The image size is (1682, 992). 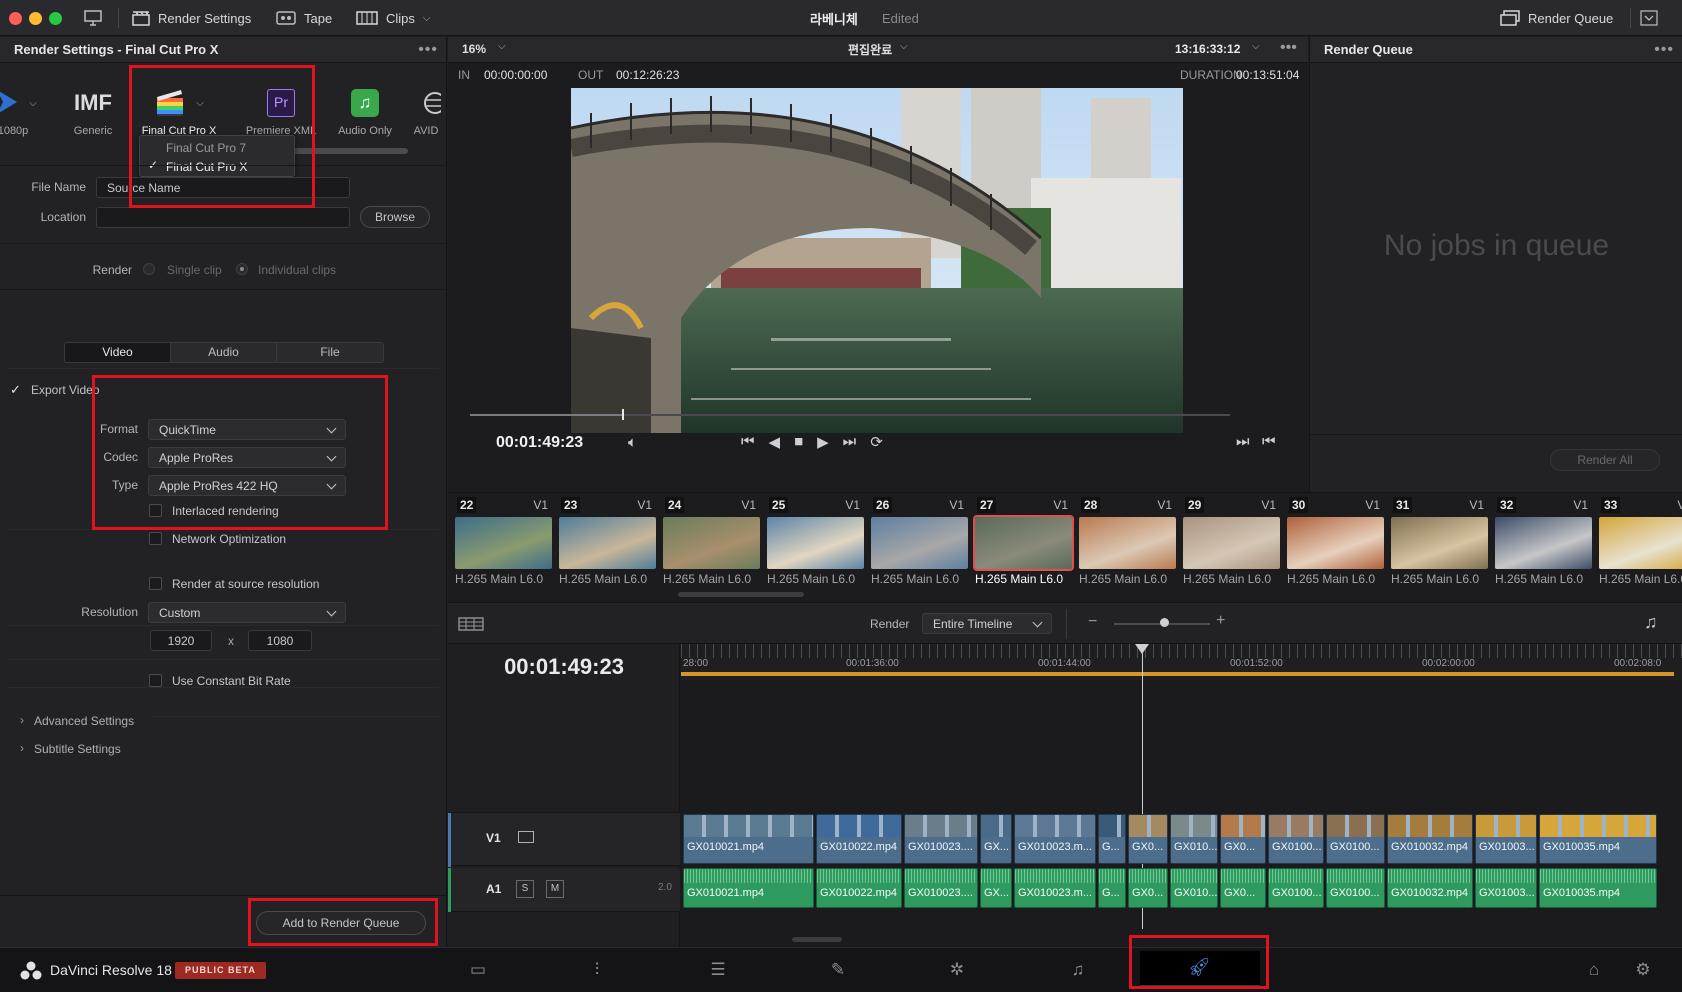 What do you see at coordinates (859, 888) in the screenshot?
I see `audio-clip: GX010022.mp4` at bounding box center [859, 888].